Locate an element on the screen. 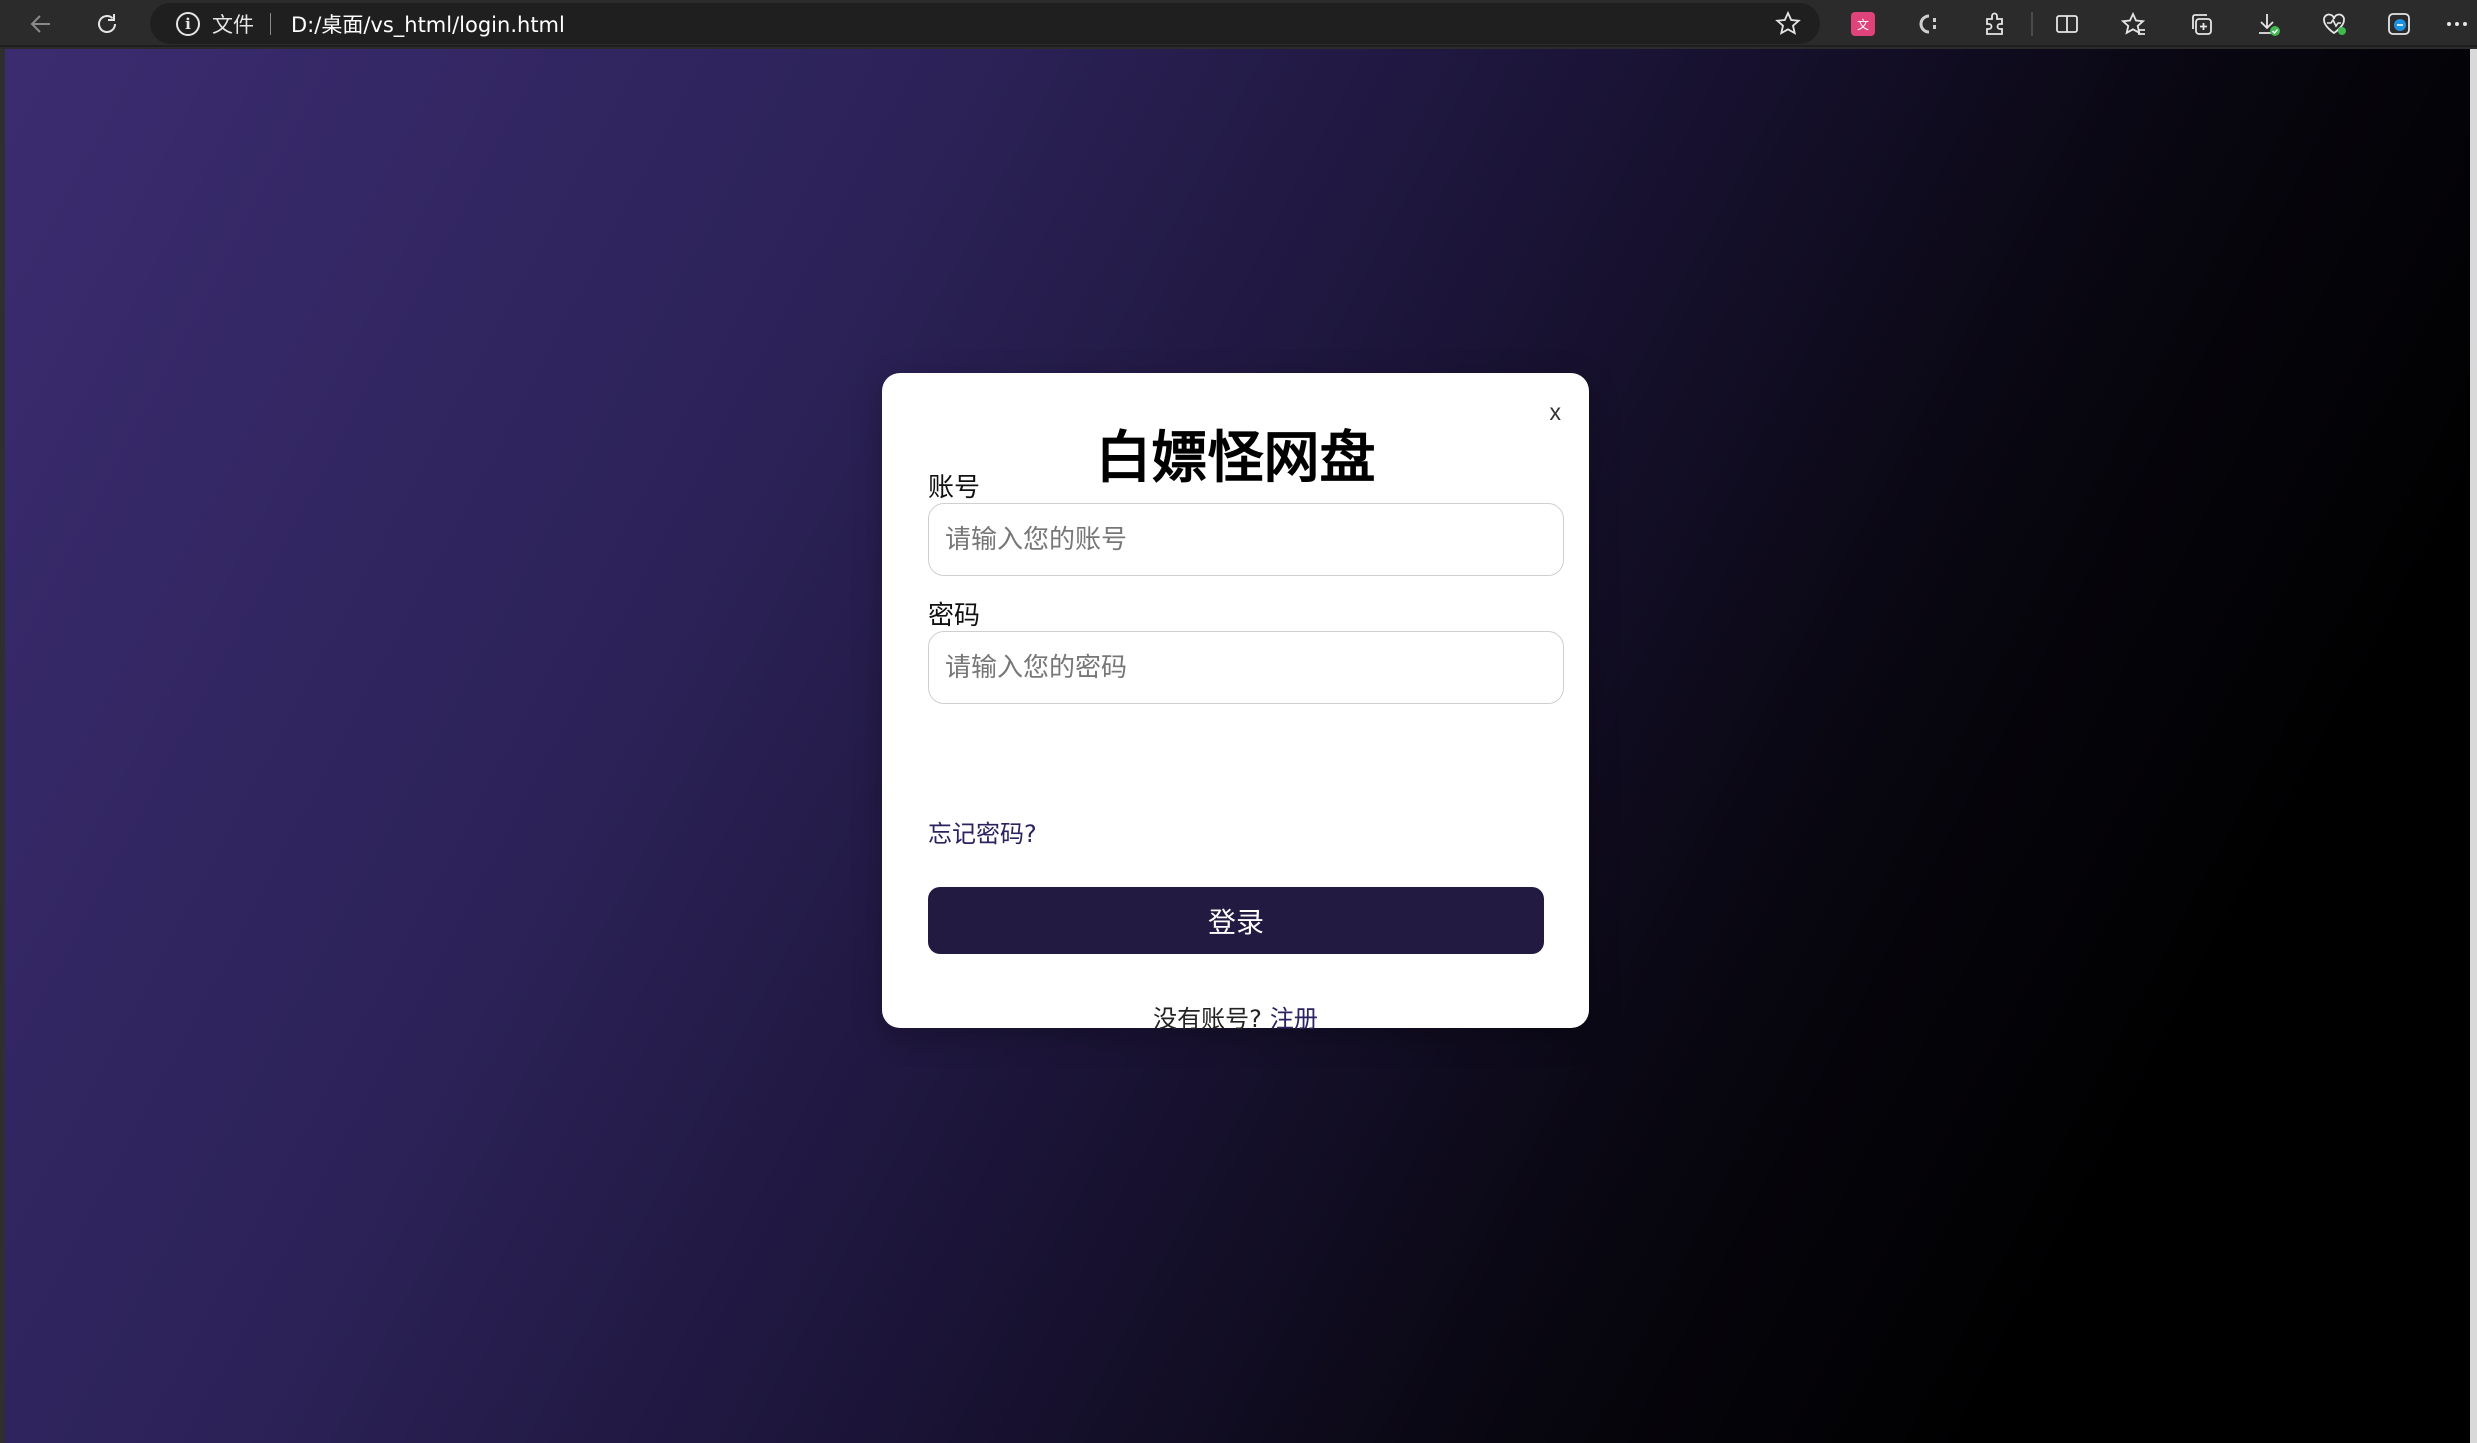 This screenshot has width=2477, height=1443. forgot-password-link: 忘记密码? is located at coordinates (982, 831).